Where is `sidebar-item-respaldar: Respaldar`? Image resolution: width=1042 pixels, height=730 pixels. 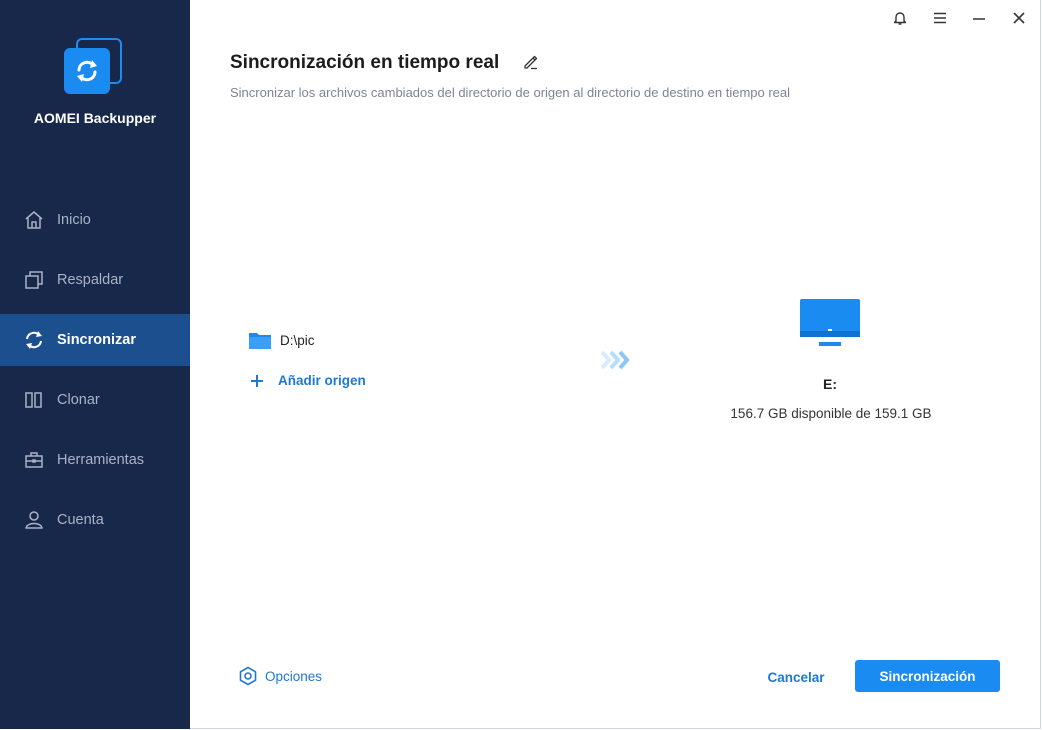
sidebar-item-respaldar: Respaldar is located at coordinates (95, 280).